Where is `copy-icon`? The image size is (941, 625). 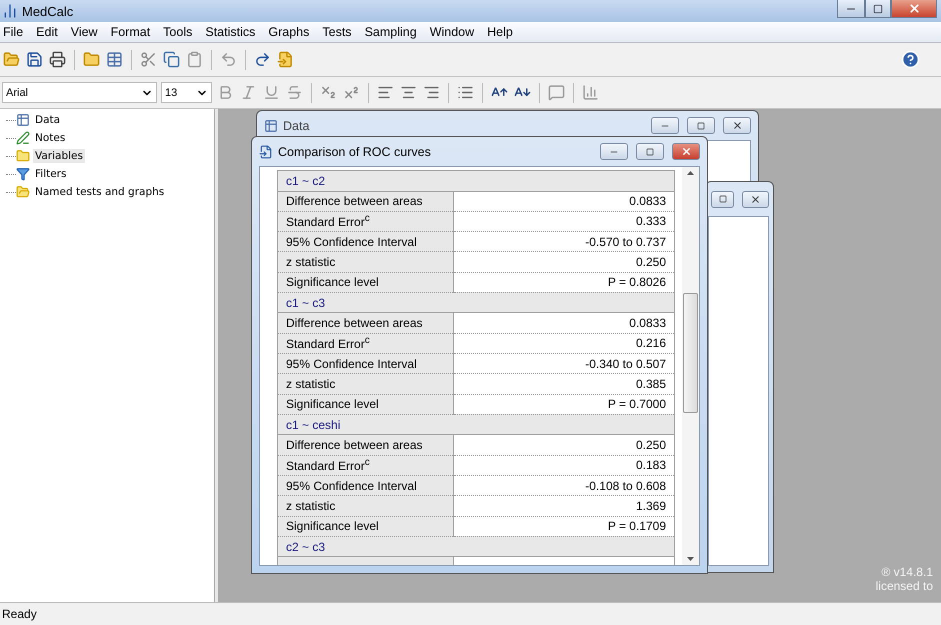
copy-icon is located at coordinates (171, 59).